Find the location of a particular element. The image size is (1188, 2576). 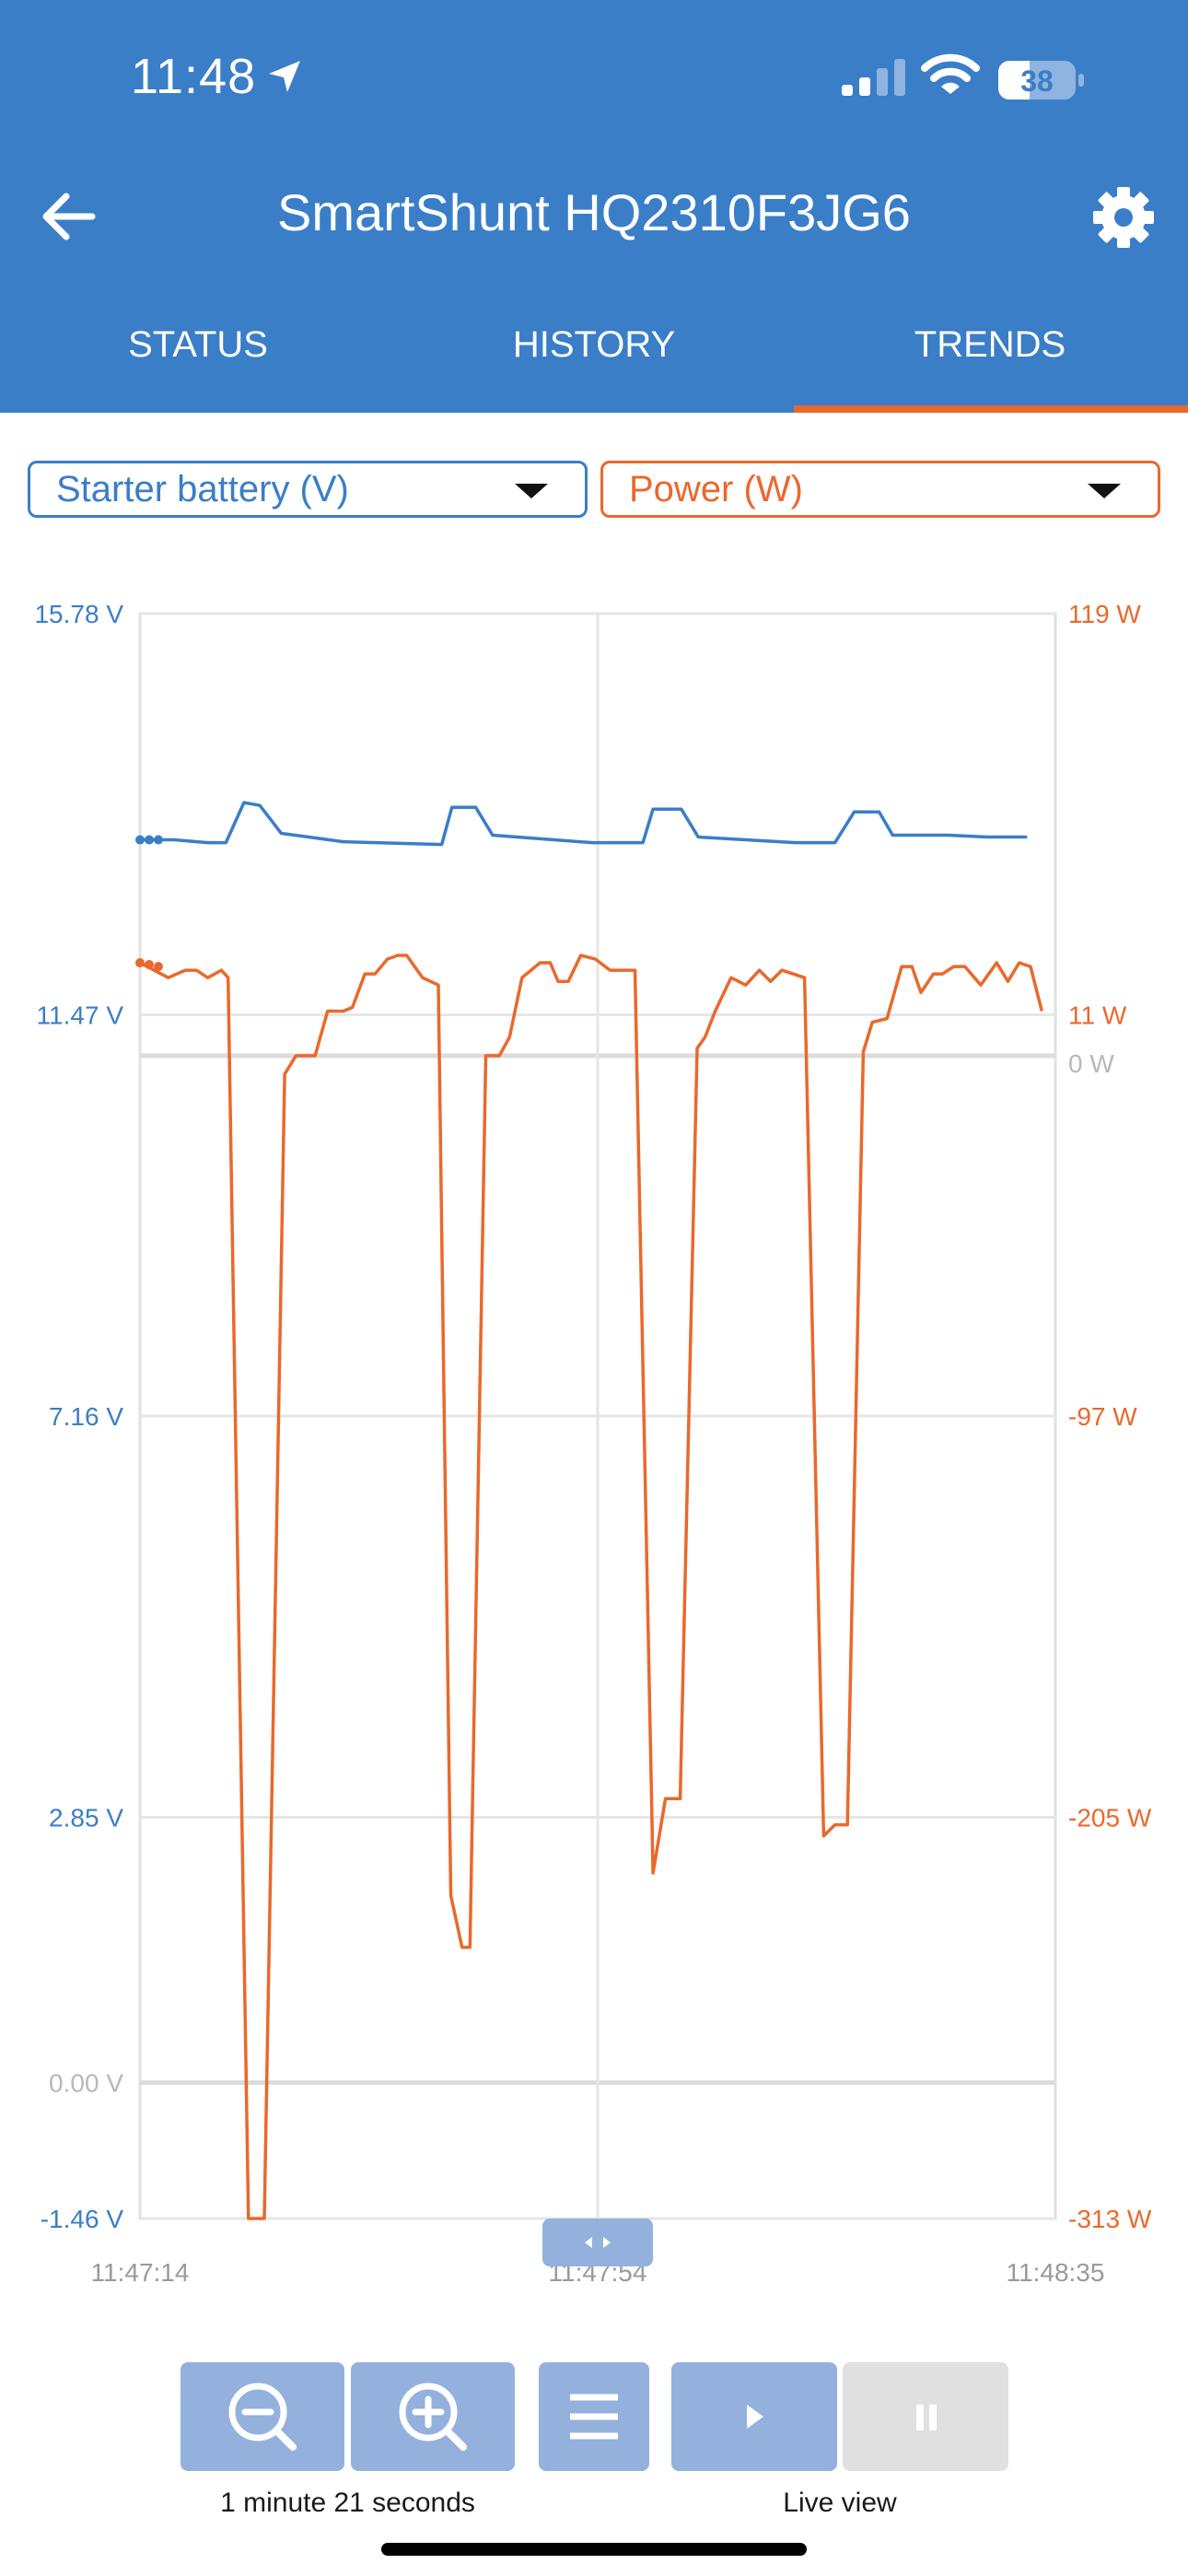

menu-button is located at coordinates (594, 2416).